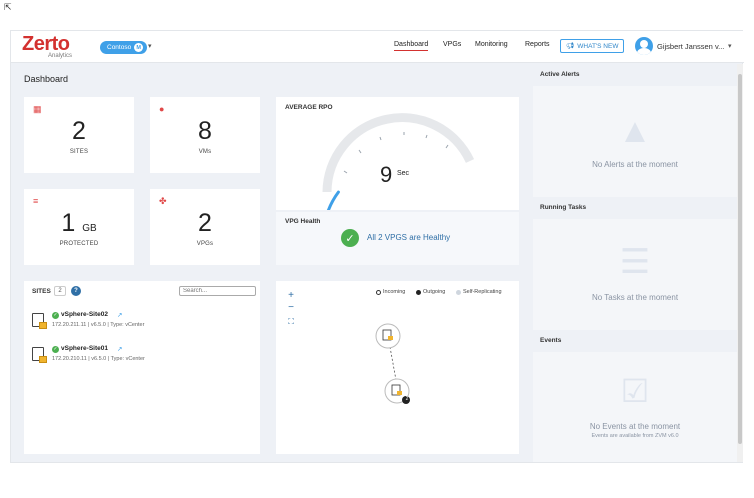 The width and height of the screenshot is (754, 498). I want to click on sites-label: SITES, so click(79, 152).